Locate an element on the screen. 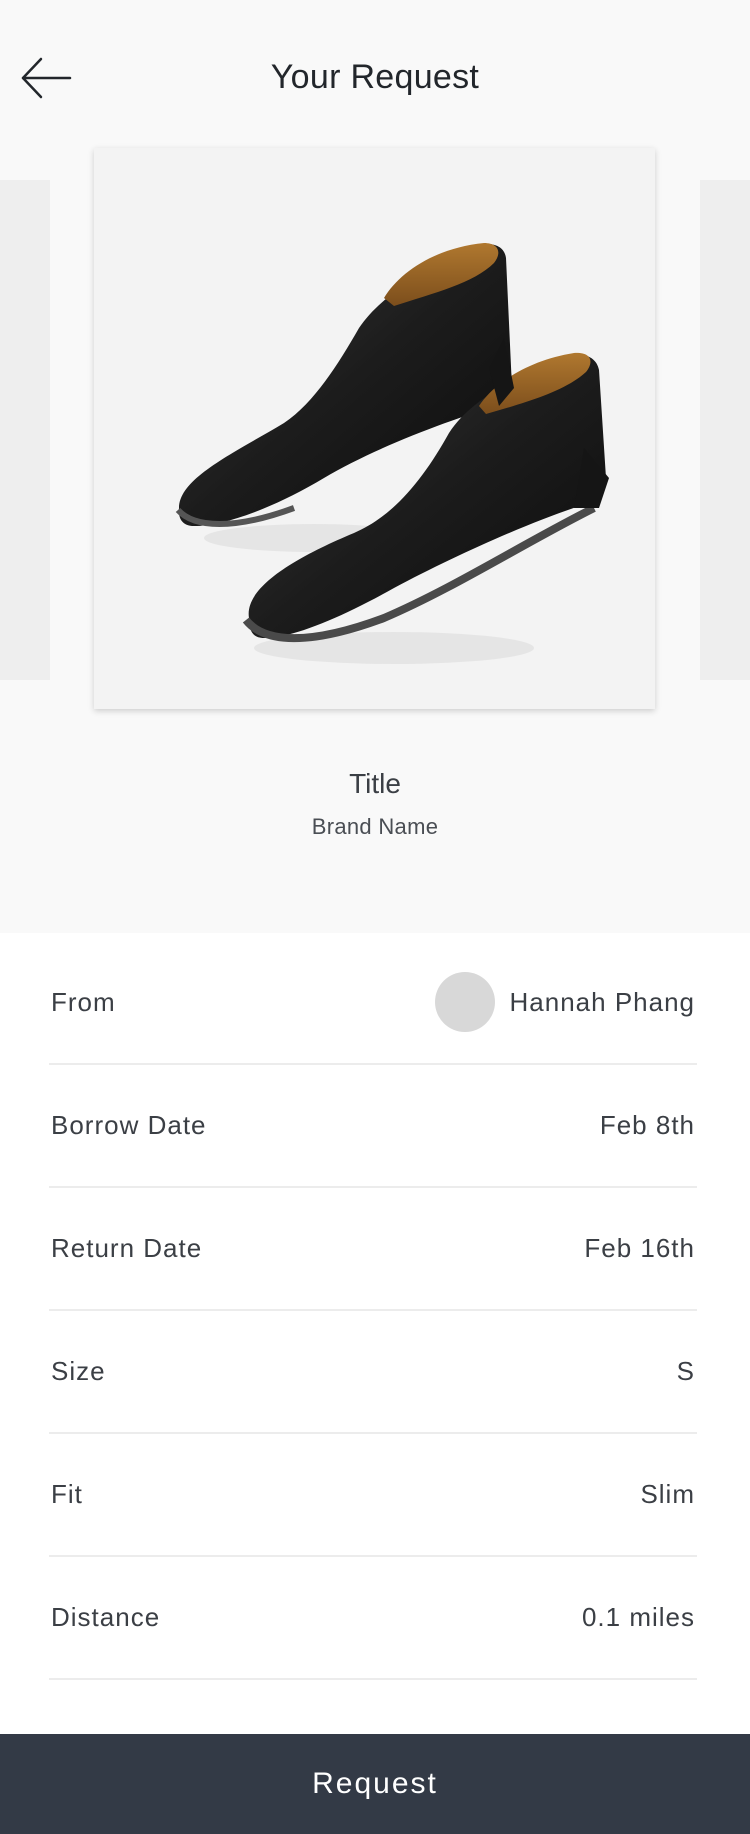 The width and height of the screenshot is (750, 1834). detail-label: Distance is located at coordinates (106, 1617).